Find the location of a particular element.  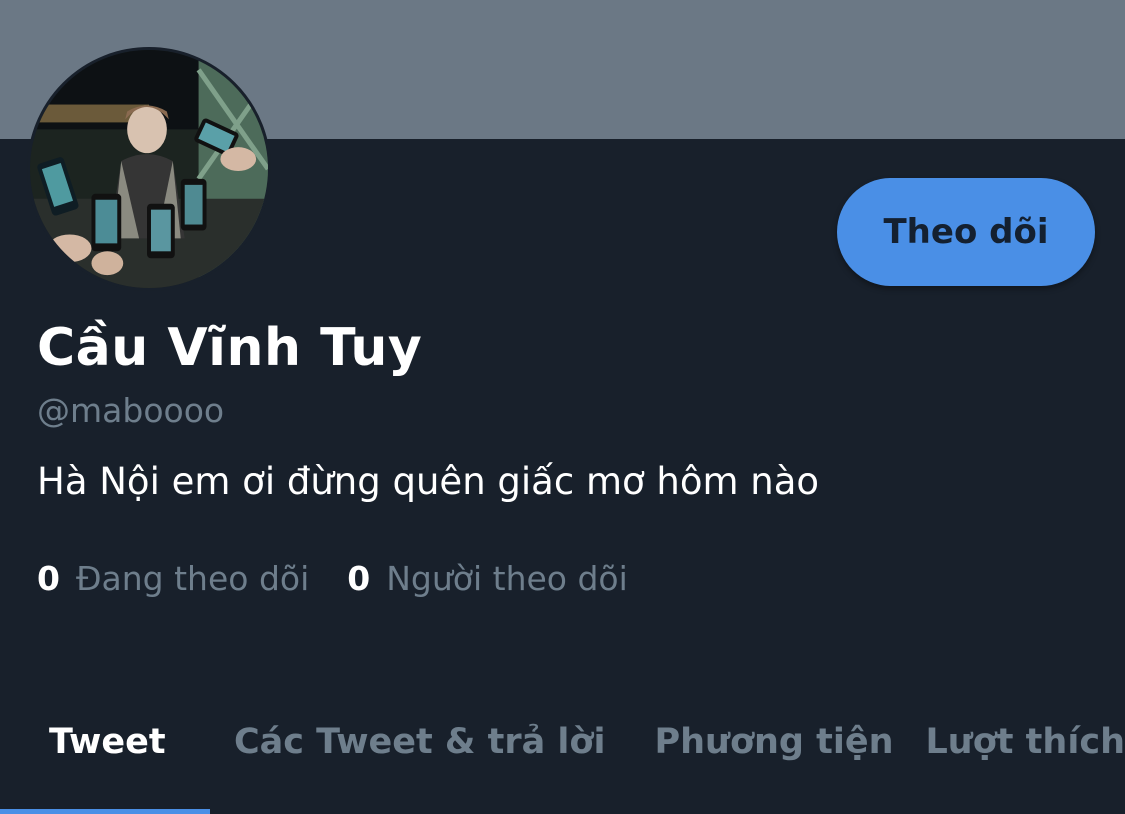

profile-stats: 0 Đang theo dõi 0 Người theo dõi is located at coordinates (332, 578).